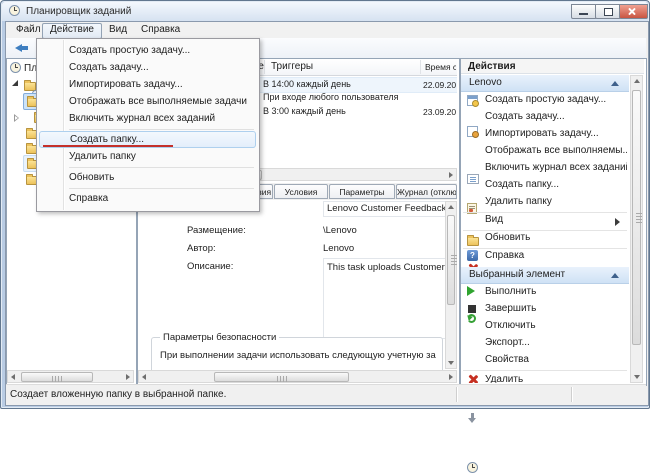  I want to click on actions-header: Действия, so click(552, 66).